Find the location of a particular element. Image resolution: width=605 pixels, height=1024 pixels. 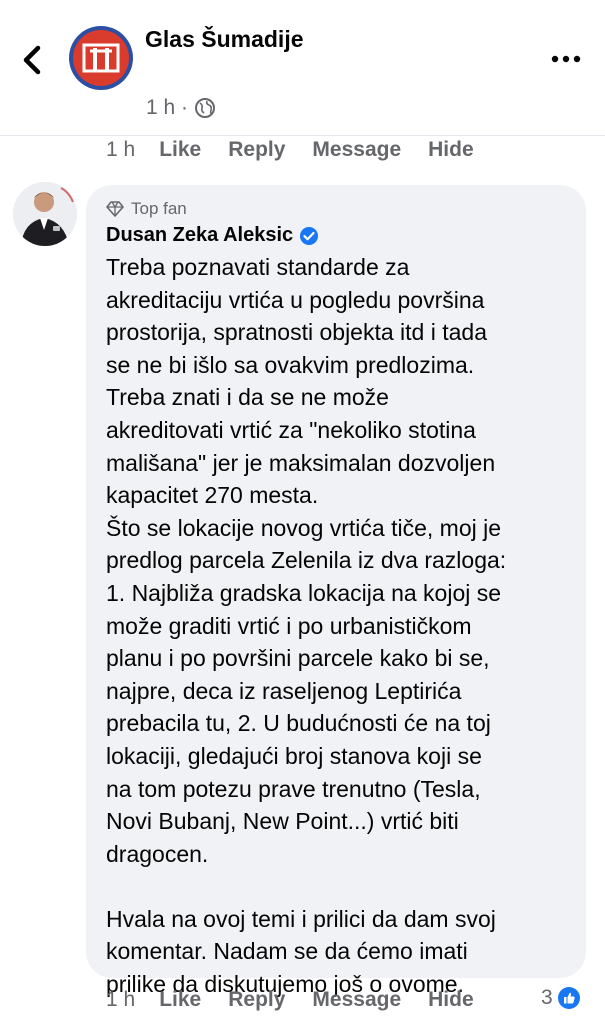

comment-line: može graditi vrtić i po urbanističkom is located at coordinates (289, 625).